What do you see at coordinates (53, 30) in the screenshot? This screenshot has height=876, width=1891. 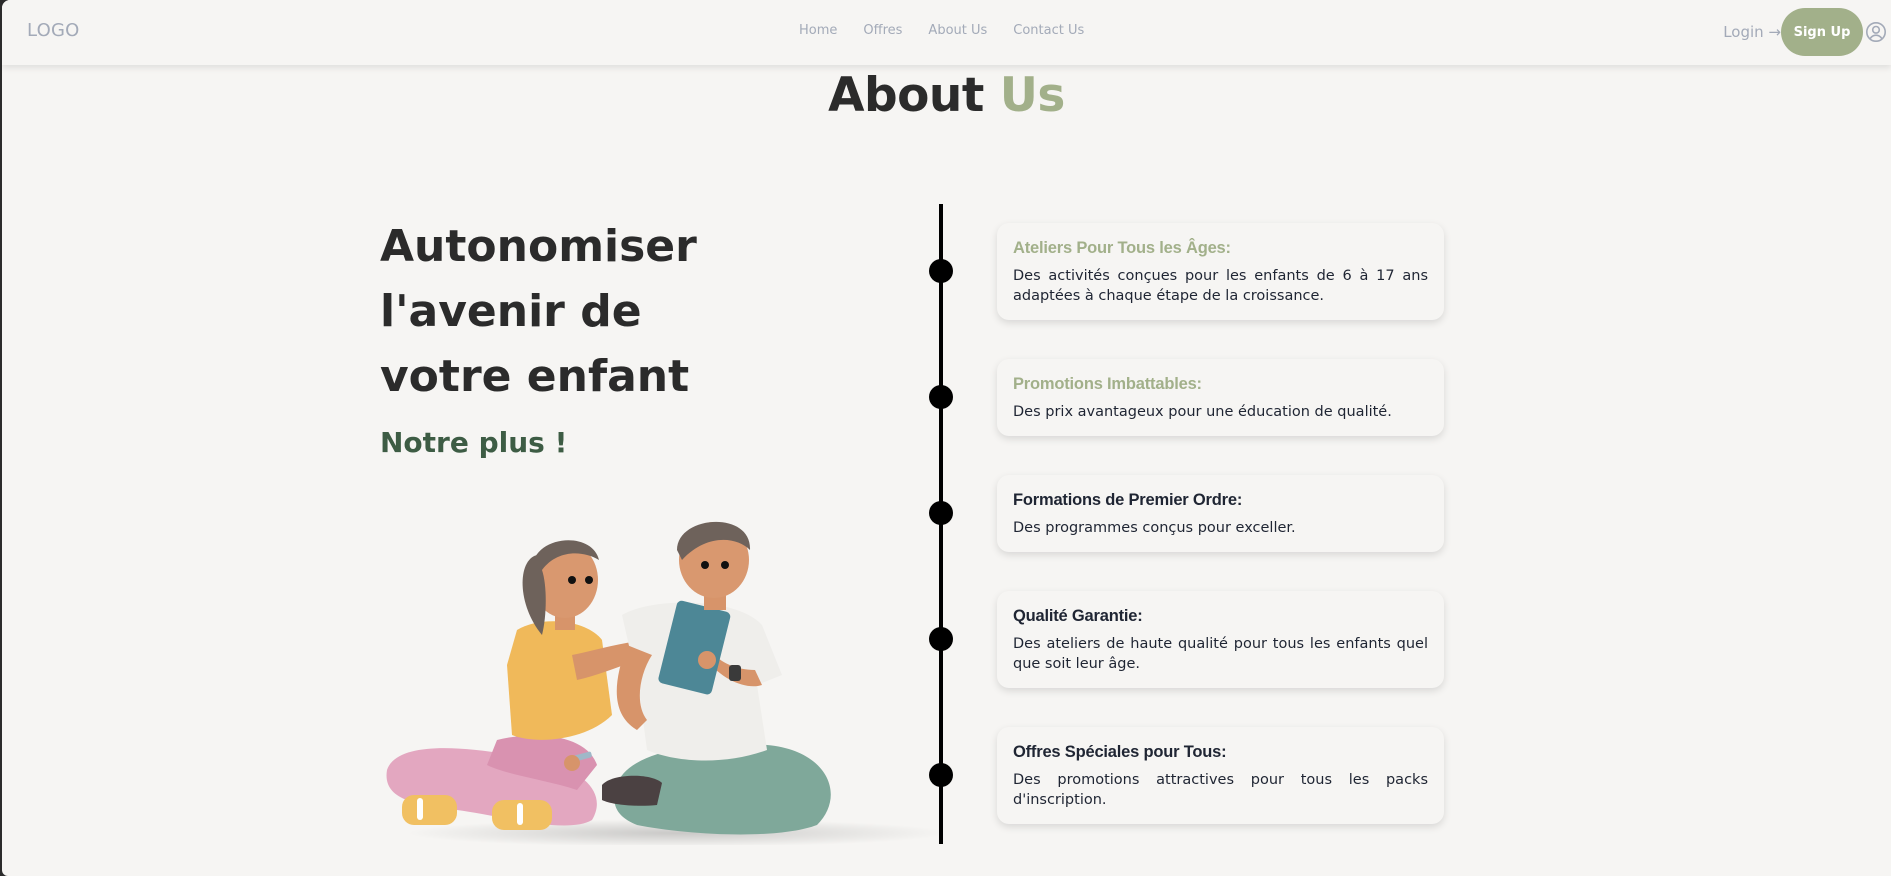 I see `logo: LOGO` at bounding box center [53, 30].